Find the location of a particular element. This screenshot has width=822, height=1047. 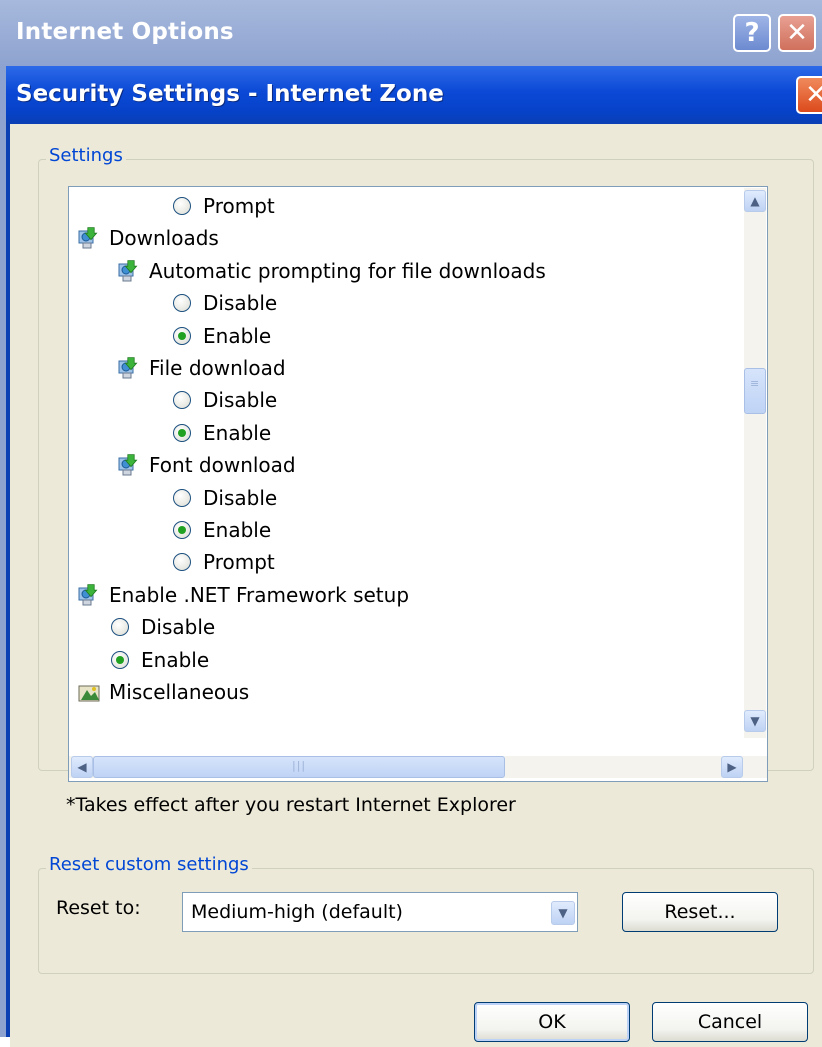

vertical-scroll-thumb: ≡ is located at coordinates (755, 391).